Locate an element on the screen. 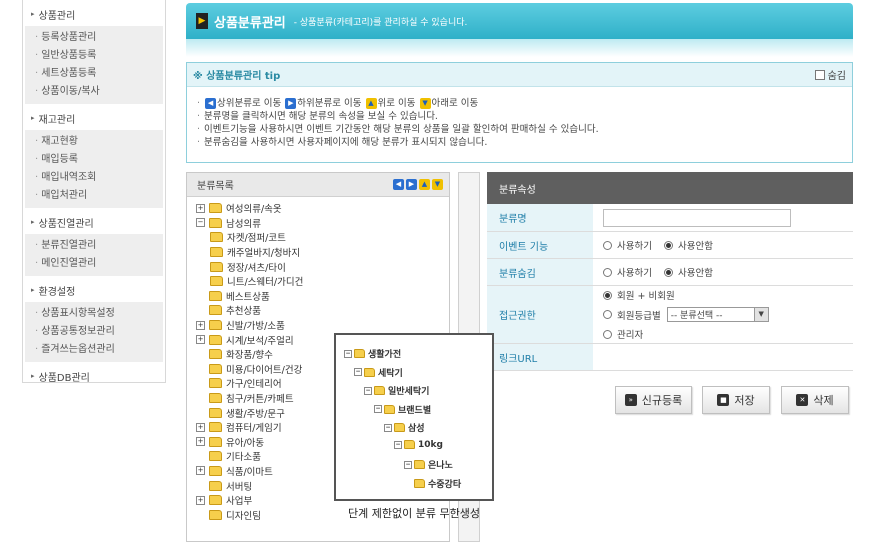 This screenshot has height=546, width=885. sidebar-item: · 상품이동/복사 is located at coordinates (94, 92).